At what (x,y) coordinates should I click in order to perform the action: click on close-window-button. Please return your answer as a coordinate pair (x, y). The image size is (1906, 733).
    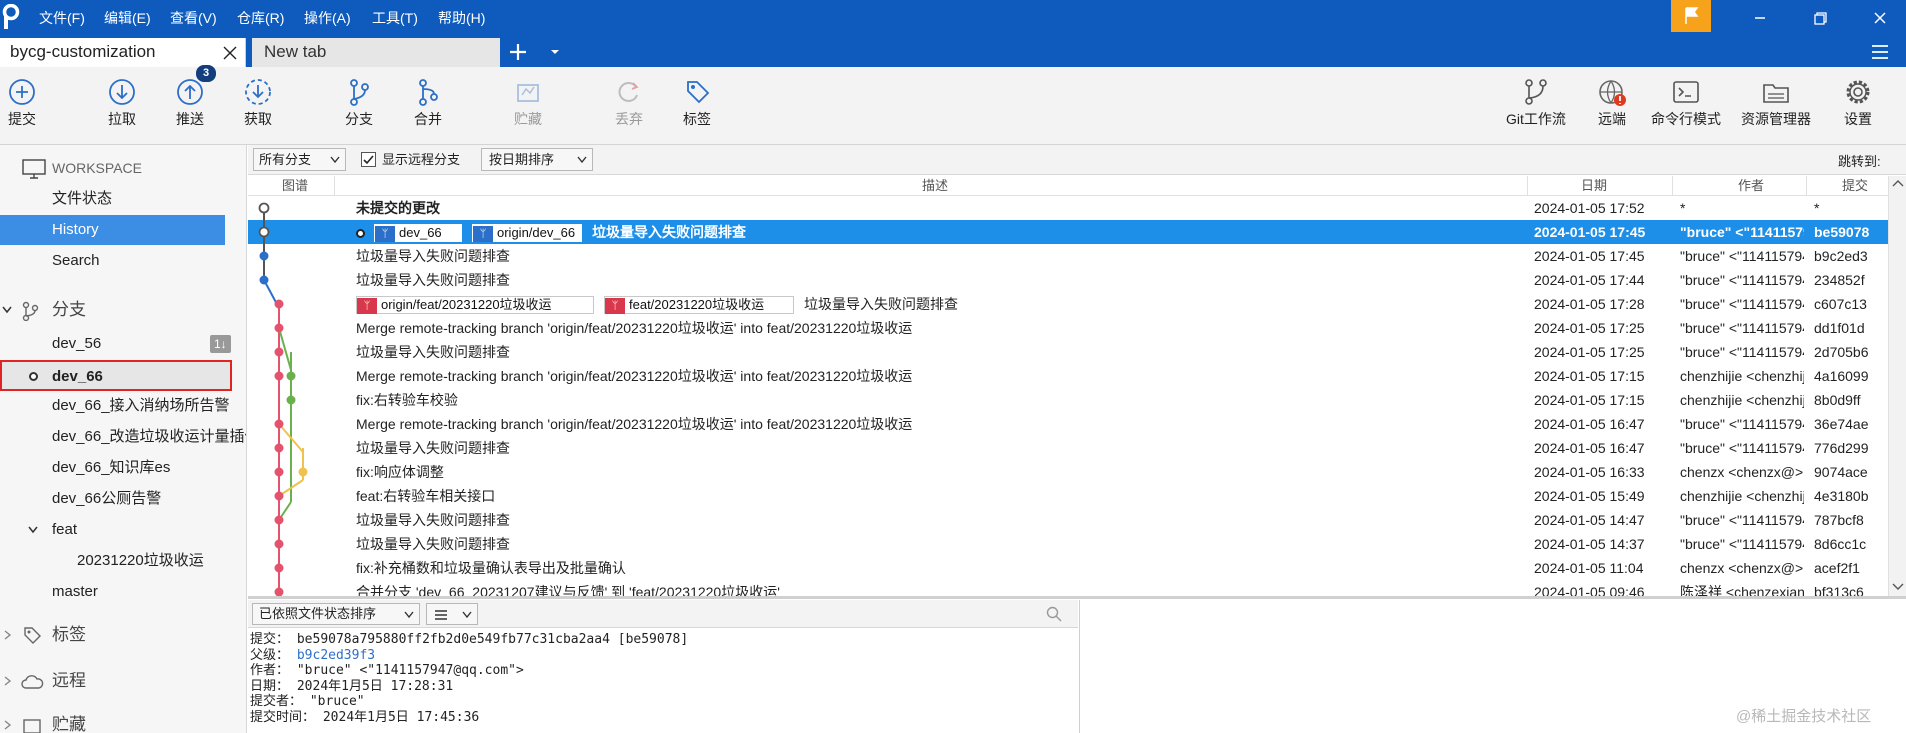
    Looking at the image, I should click on (1880, 18).